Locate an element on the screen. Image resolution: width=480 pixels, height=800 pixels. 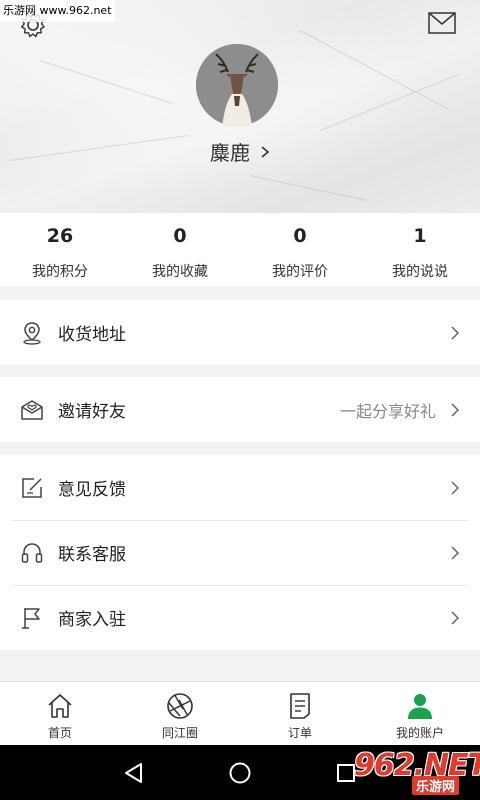
tab-account: 我的账户 is located at coordinates (420, 713).